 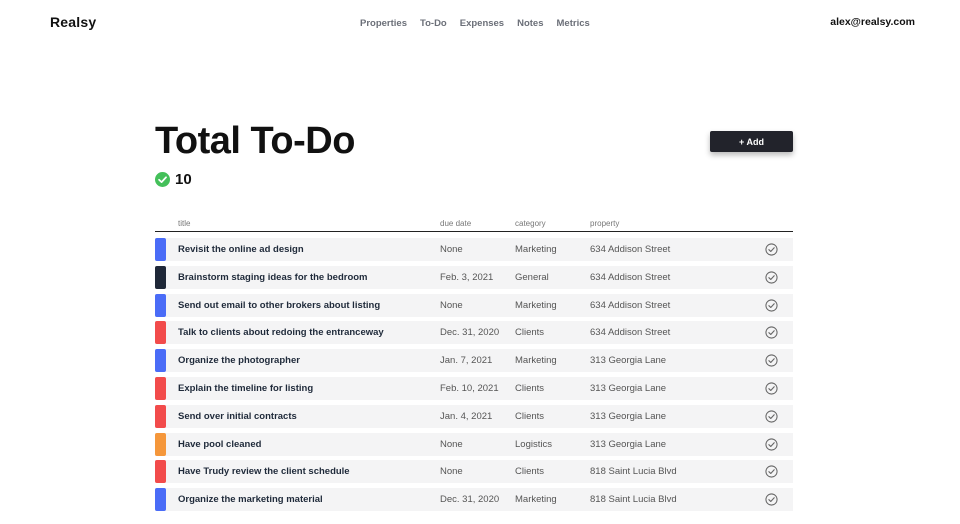 I want to click on todo-due-date: Jan. 4, 2021, so click(x=466, y=416).